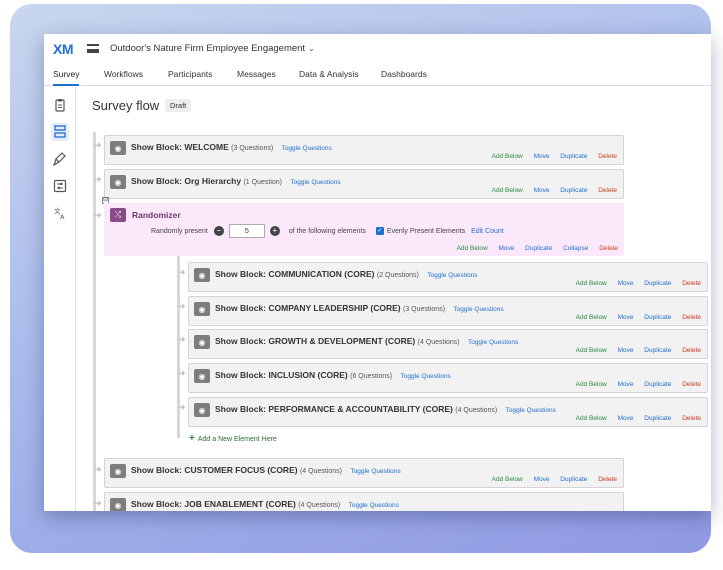 The image size is (723, 570). Describe the element at coordinates (206, 147) in the screenshot. I see `block-name: WELCOME` at that location.